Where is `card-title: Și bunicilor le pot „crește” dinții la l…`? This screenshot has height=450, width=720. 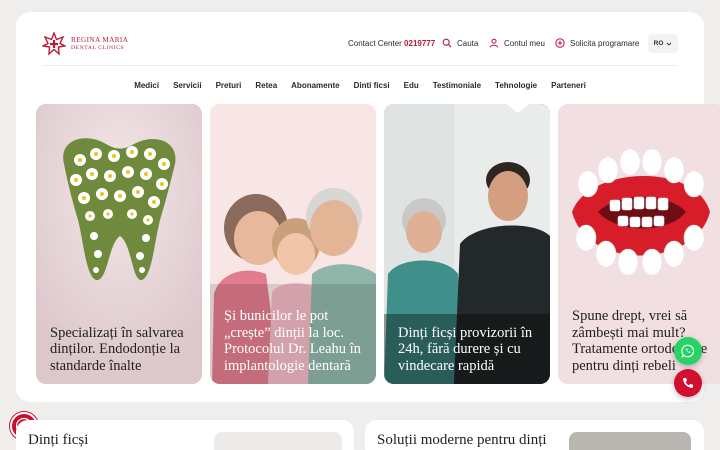 card-title: Și bunicilor le pot „crește” dinții la l… is located at coordinates (292, 341).